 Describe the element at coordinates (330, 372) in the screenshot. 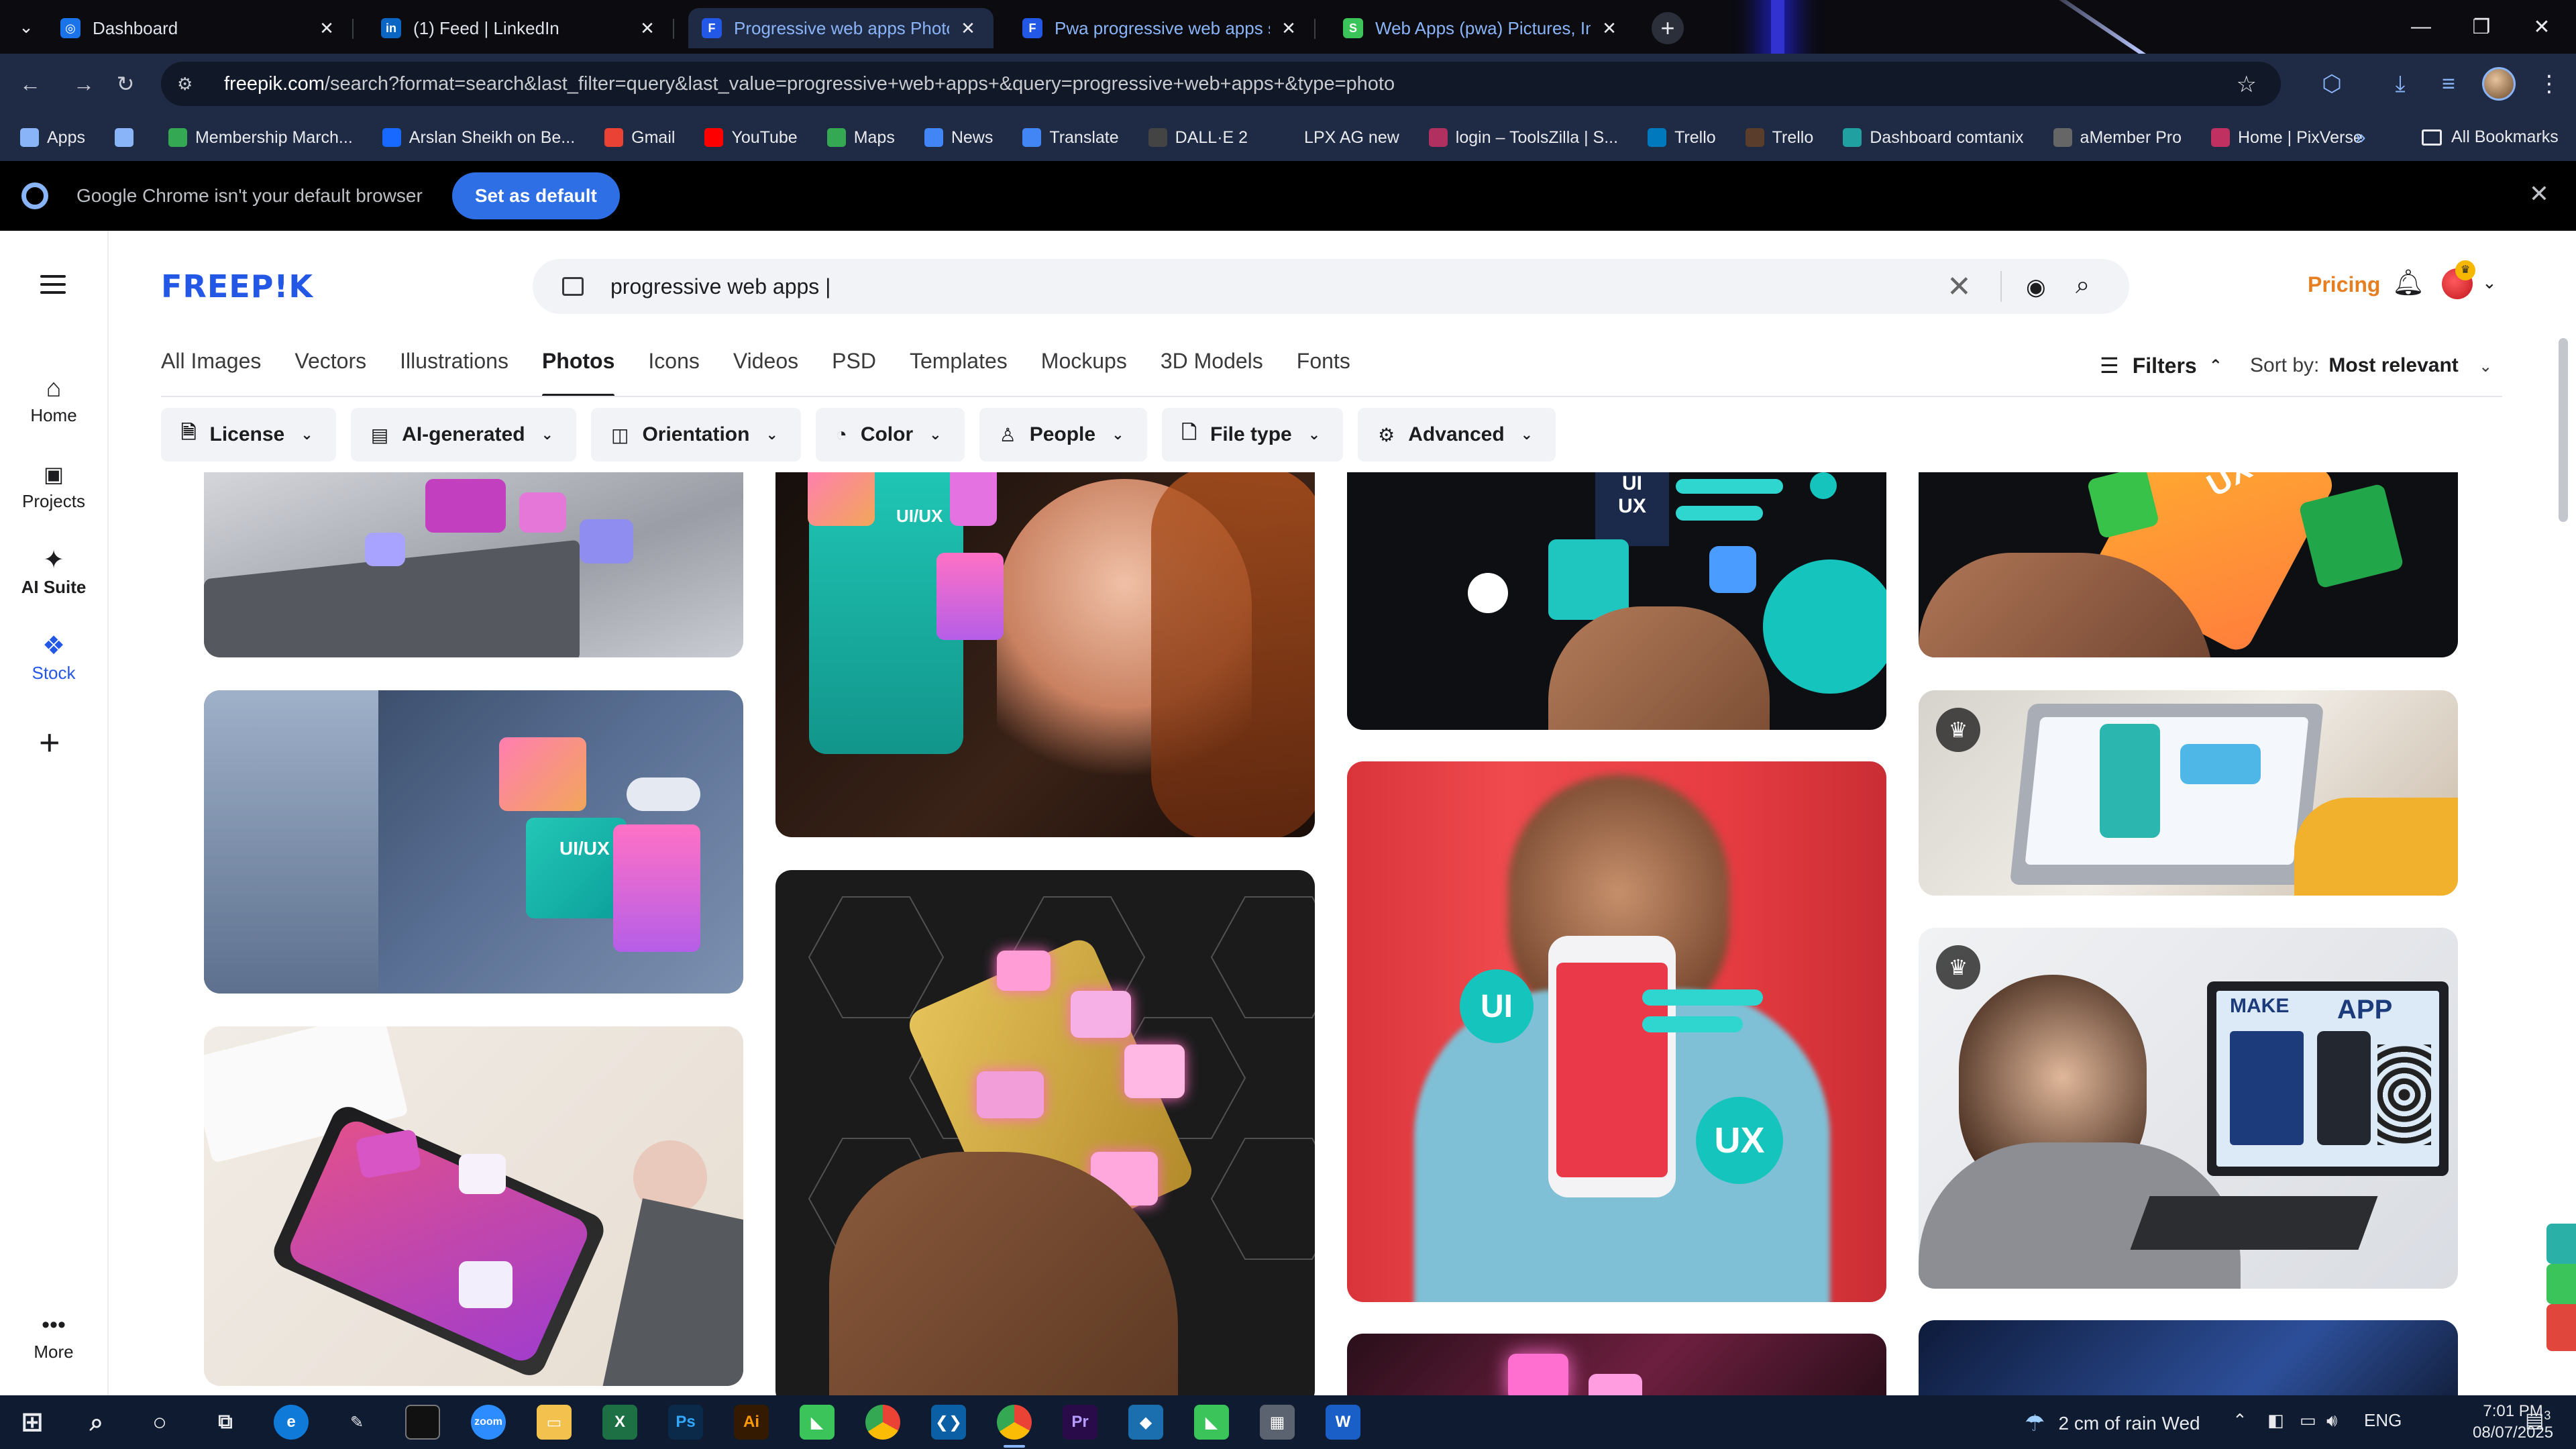

I see `tab-vectors: Vectors` at that location.